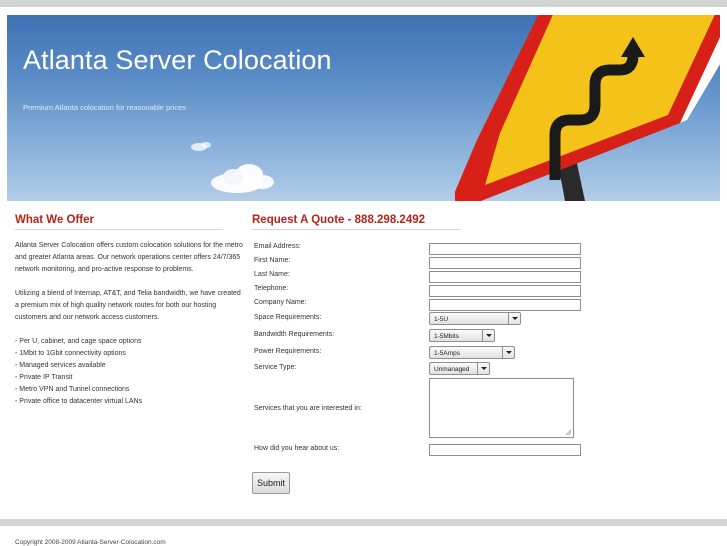 This screenshot has width=727, height=546. Describe the element at coordinates (288, 351) in the screenshot. I see `power-label: Power Requirements:` at that location.